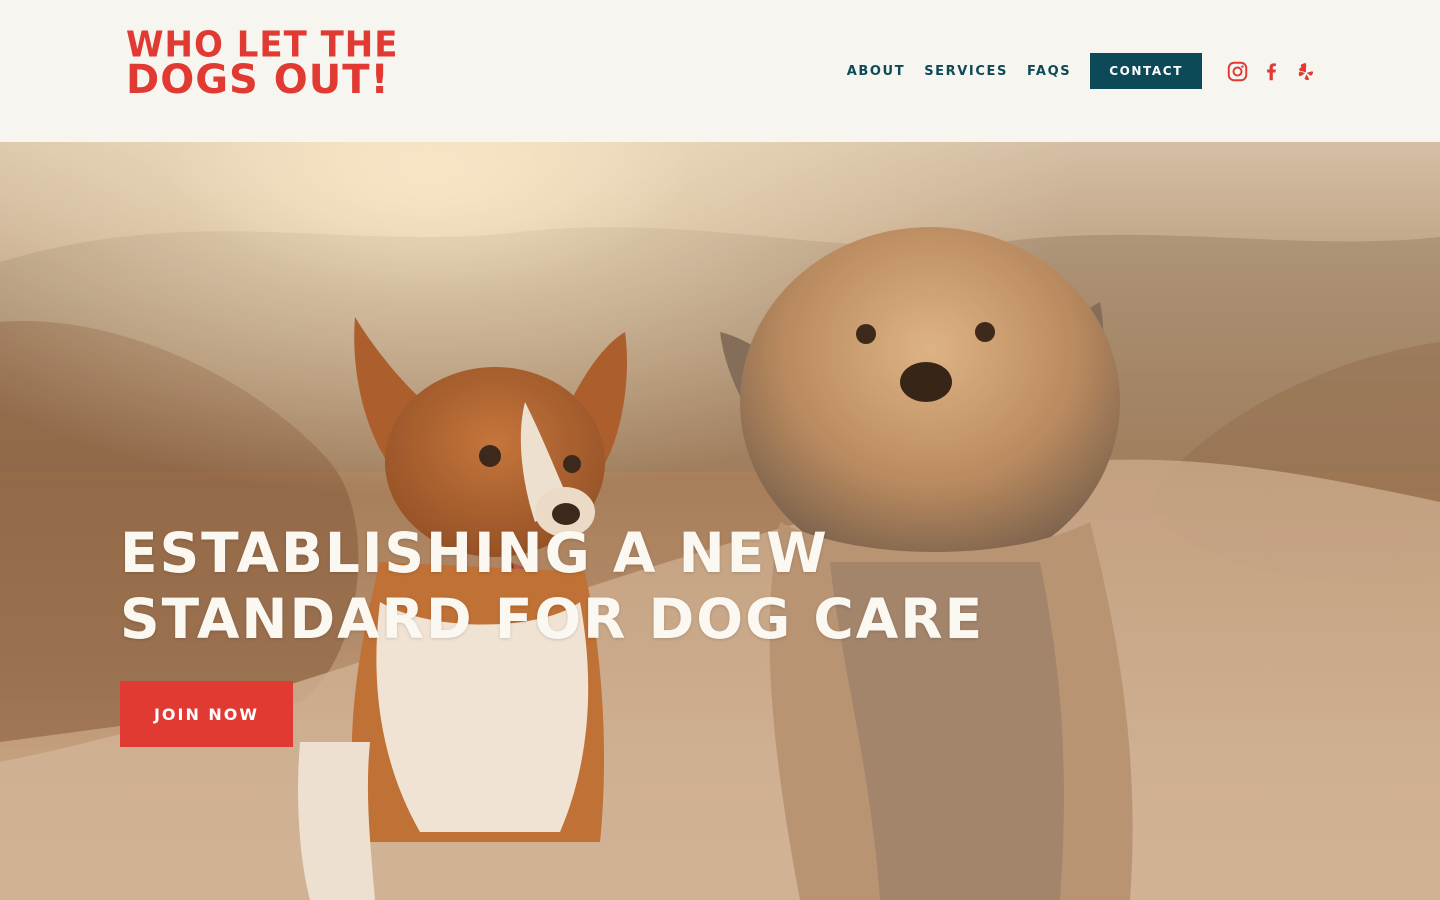  Describe the element at coordinates (876, 71) in the screenshot. I see `nav-link-about: ABOUT` at that location.